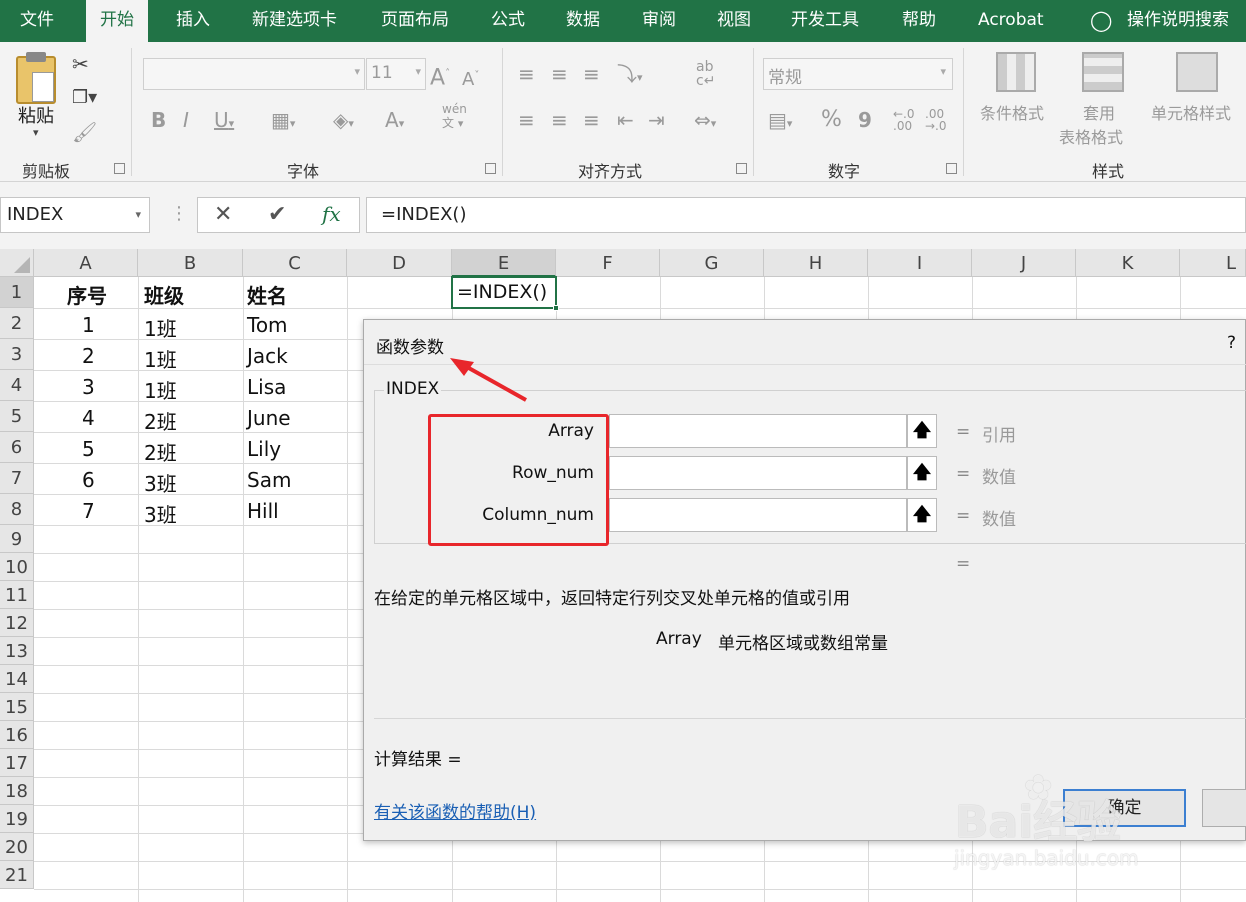 The height and width of the screenshot is (902, 1246). I want to click on orientation-icon: ⤵▾, so click(630, 76).